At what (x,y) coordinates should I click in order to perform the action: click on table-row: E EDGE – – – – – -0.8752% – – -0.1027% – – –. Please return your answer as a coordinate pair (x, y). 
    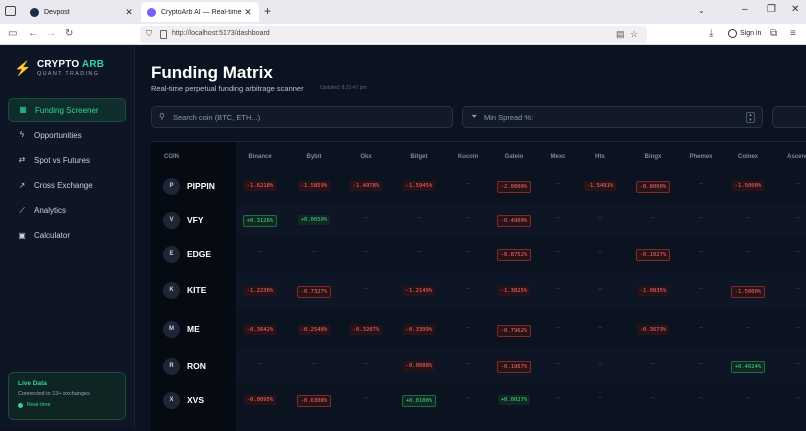
    Looking at the image, I should click on (478, 254).